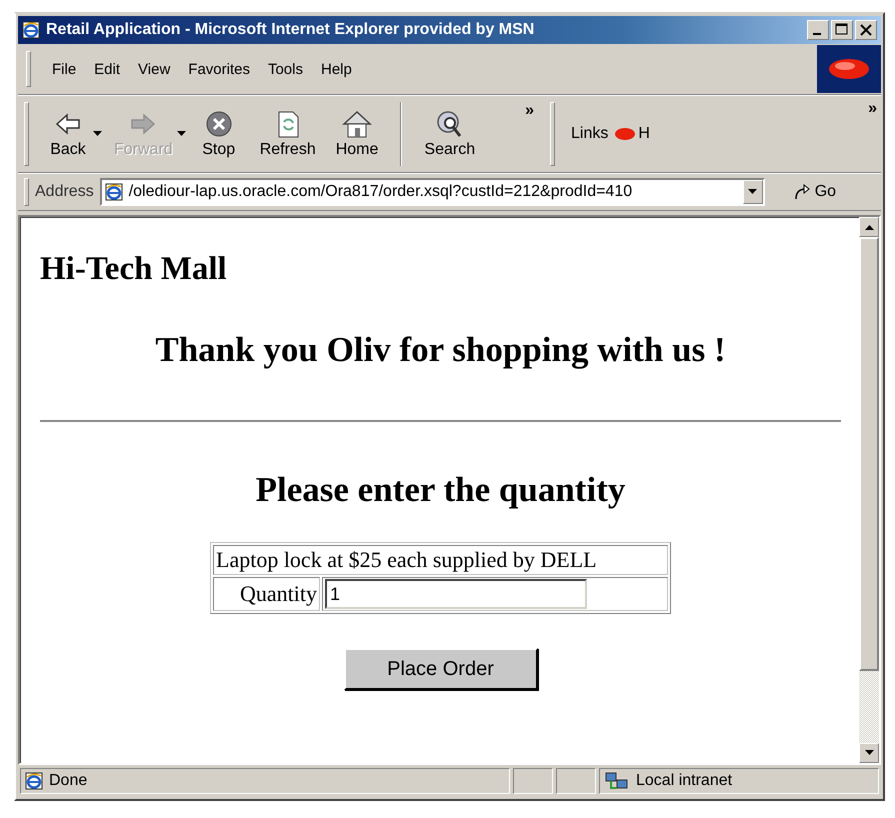 The image size is (895, 818). What do you see at coordinates (617, 781) in the screenshot?
I see `network-computers-icon` at bounding box center [617, 781].